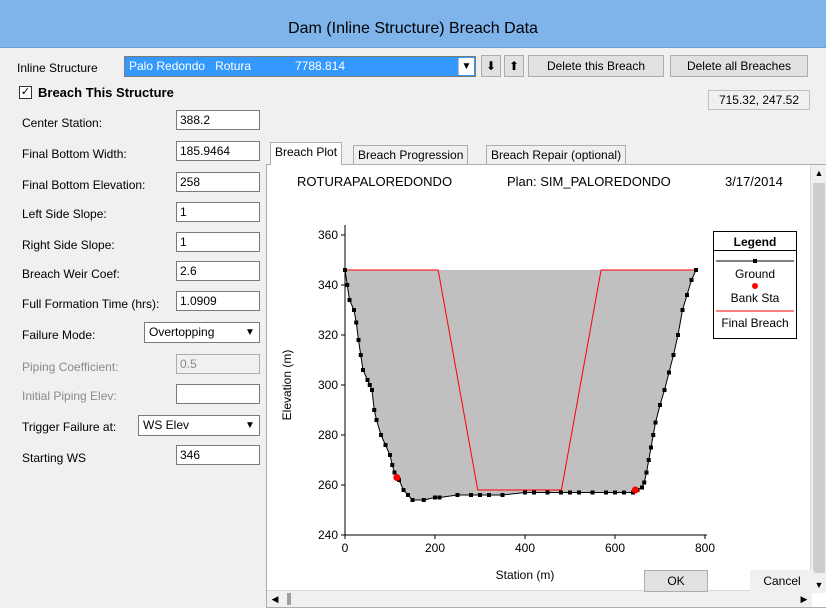 The width and height of the screenshot is (826, 608). Describe the element at coordinates (435, 548) in the screenshot. I see `x-tick-label: 200` at that location.